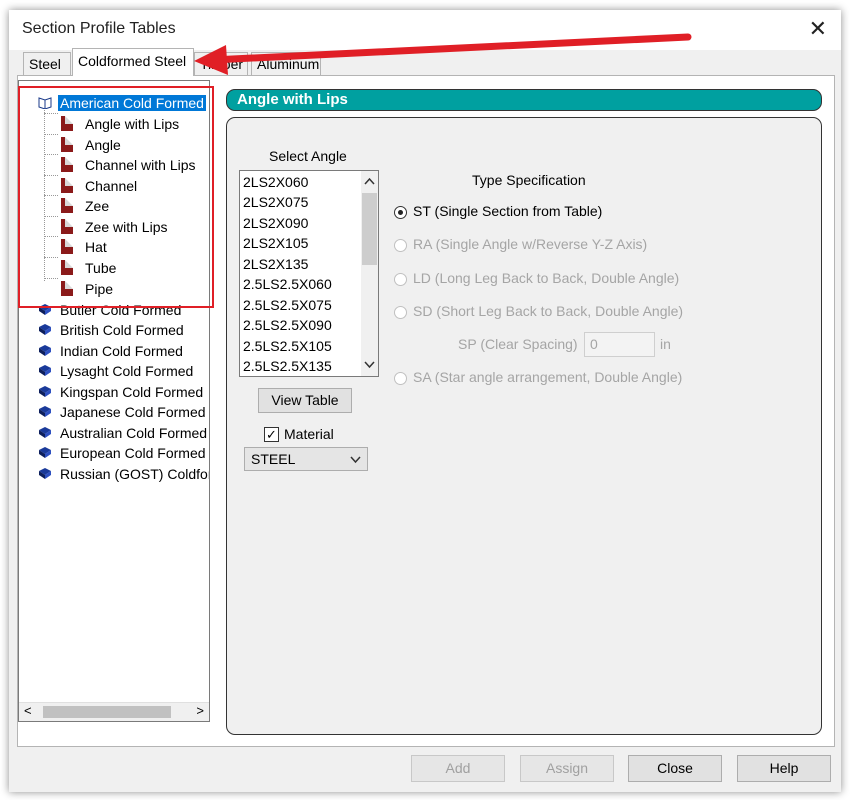 The height and width of the screenshot is (800, 850). Describe the element at coordinates (115, 227) in the screenshot. I see `tree-item-zee-with-lips: Zee with Lips` at that location.